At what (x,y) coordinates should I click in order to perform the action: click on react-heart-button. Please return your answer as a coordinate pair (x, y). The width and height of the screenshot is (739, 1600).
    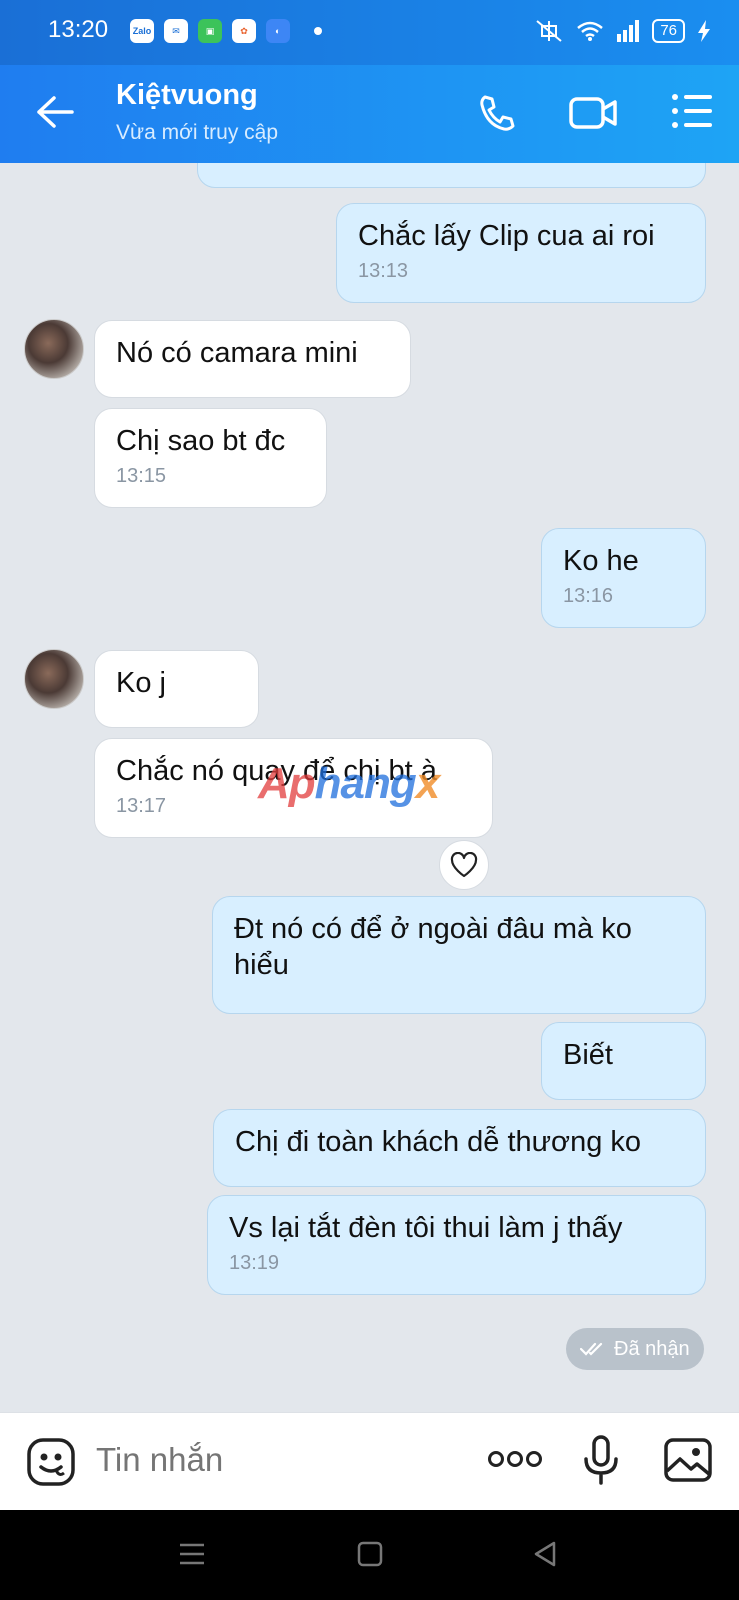
    Looking at the image, I should click on (464, 865).